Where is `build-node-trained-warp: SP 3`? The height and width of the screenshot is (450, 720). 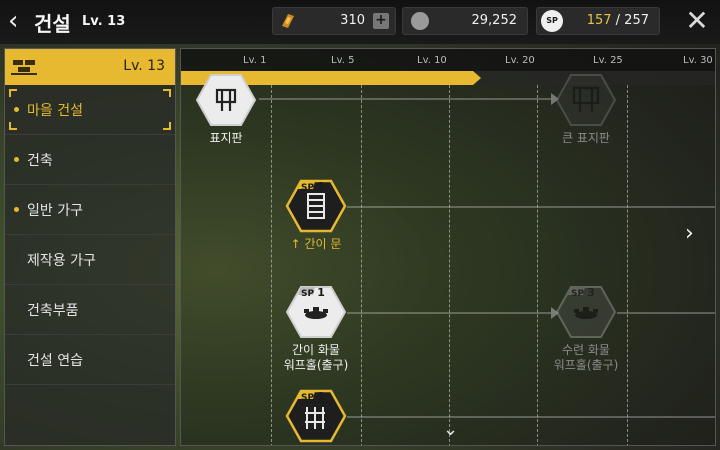
build-node-trained-warp: SP 3 is located at coordinates (586, 312).